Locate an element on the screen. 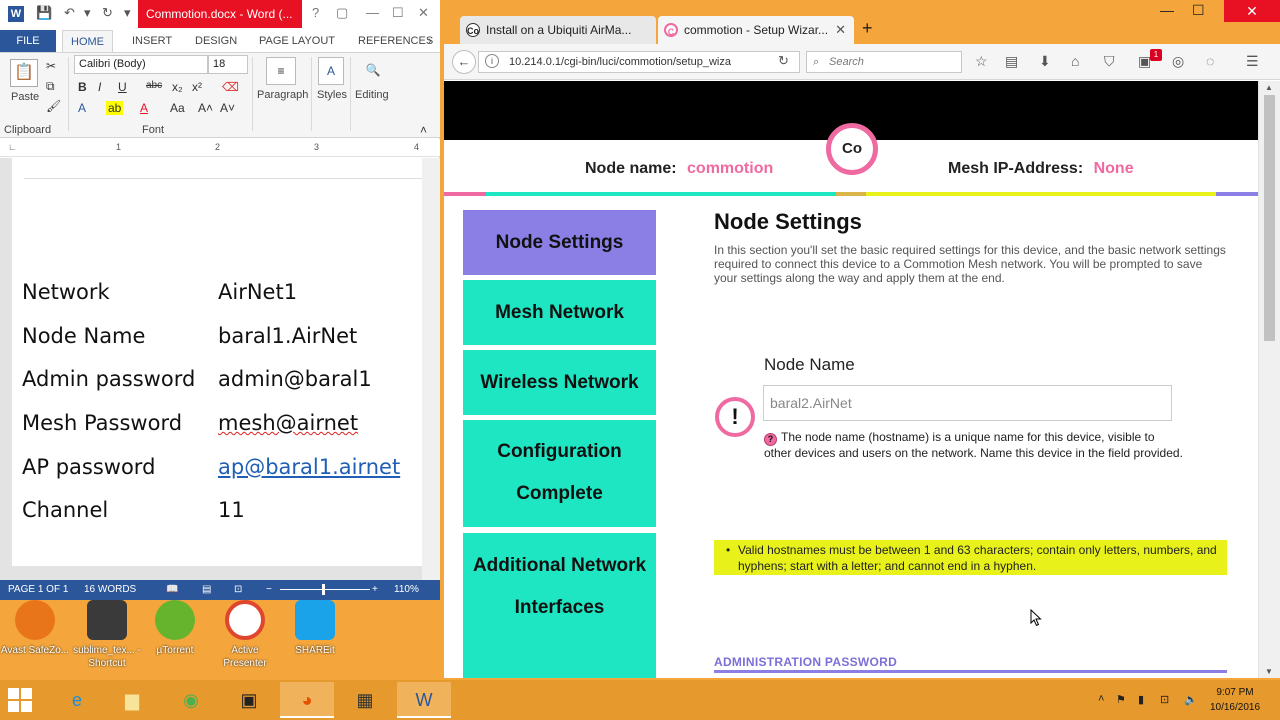 This screenshot has width=1280, height=720. help-question-icon: ? is located at coordinates (770, 439).